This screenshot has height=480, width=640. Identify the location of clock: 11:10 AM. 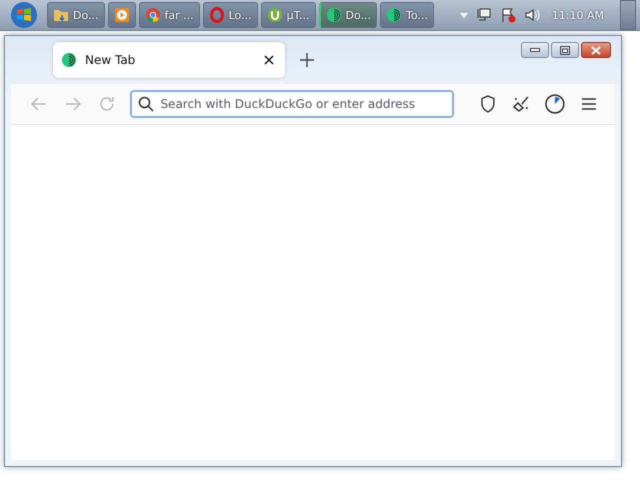
(578, 15).